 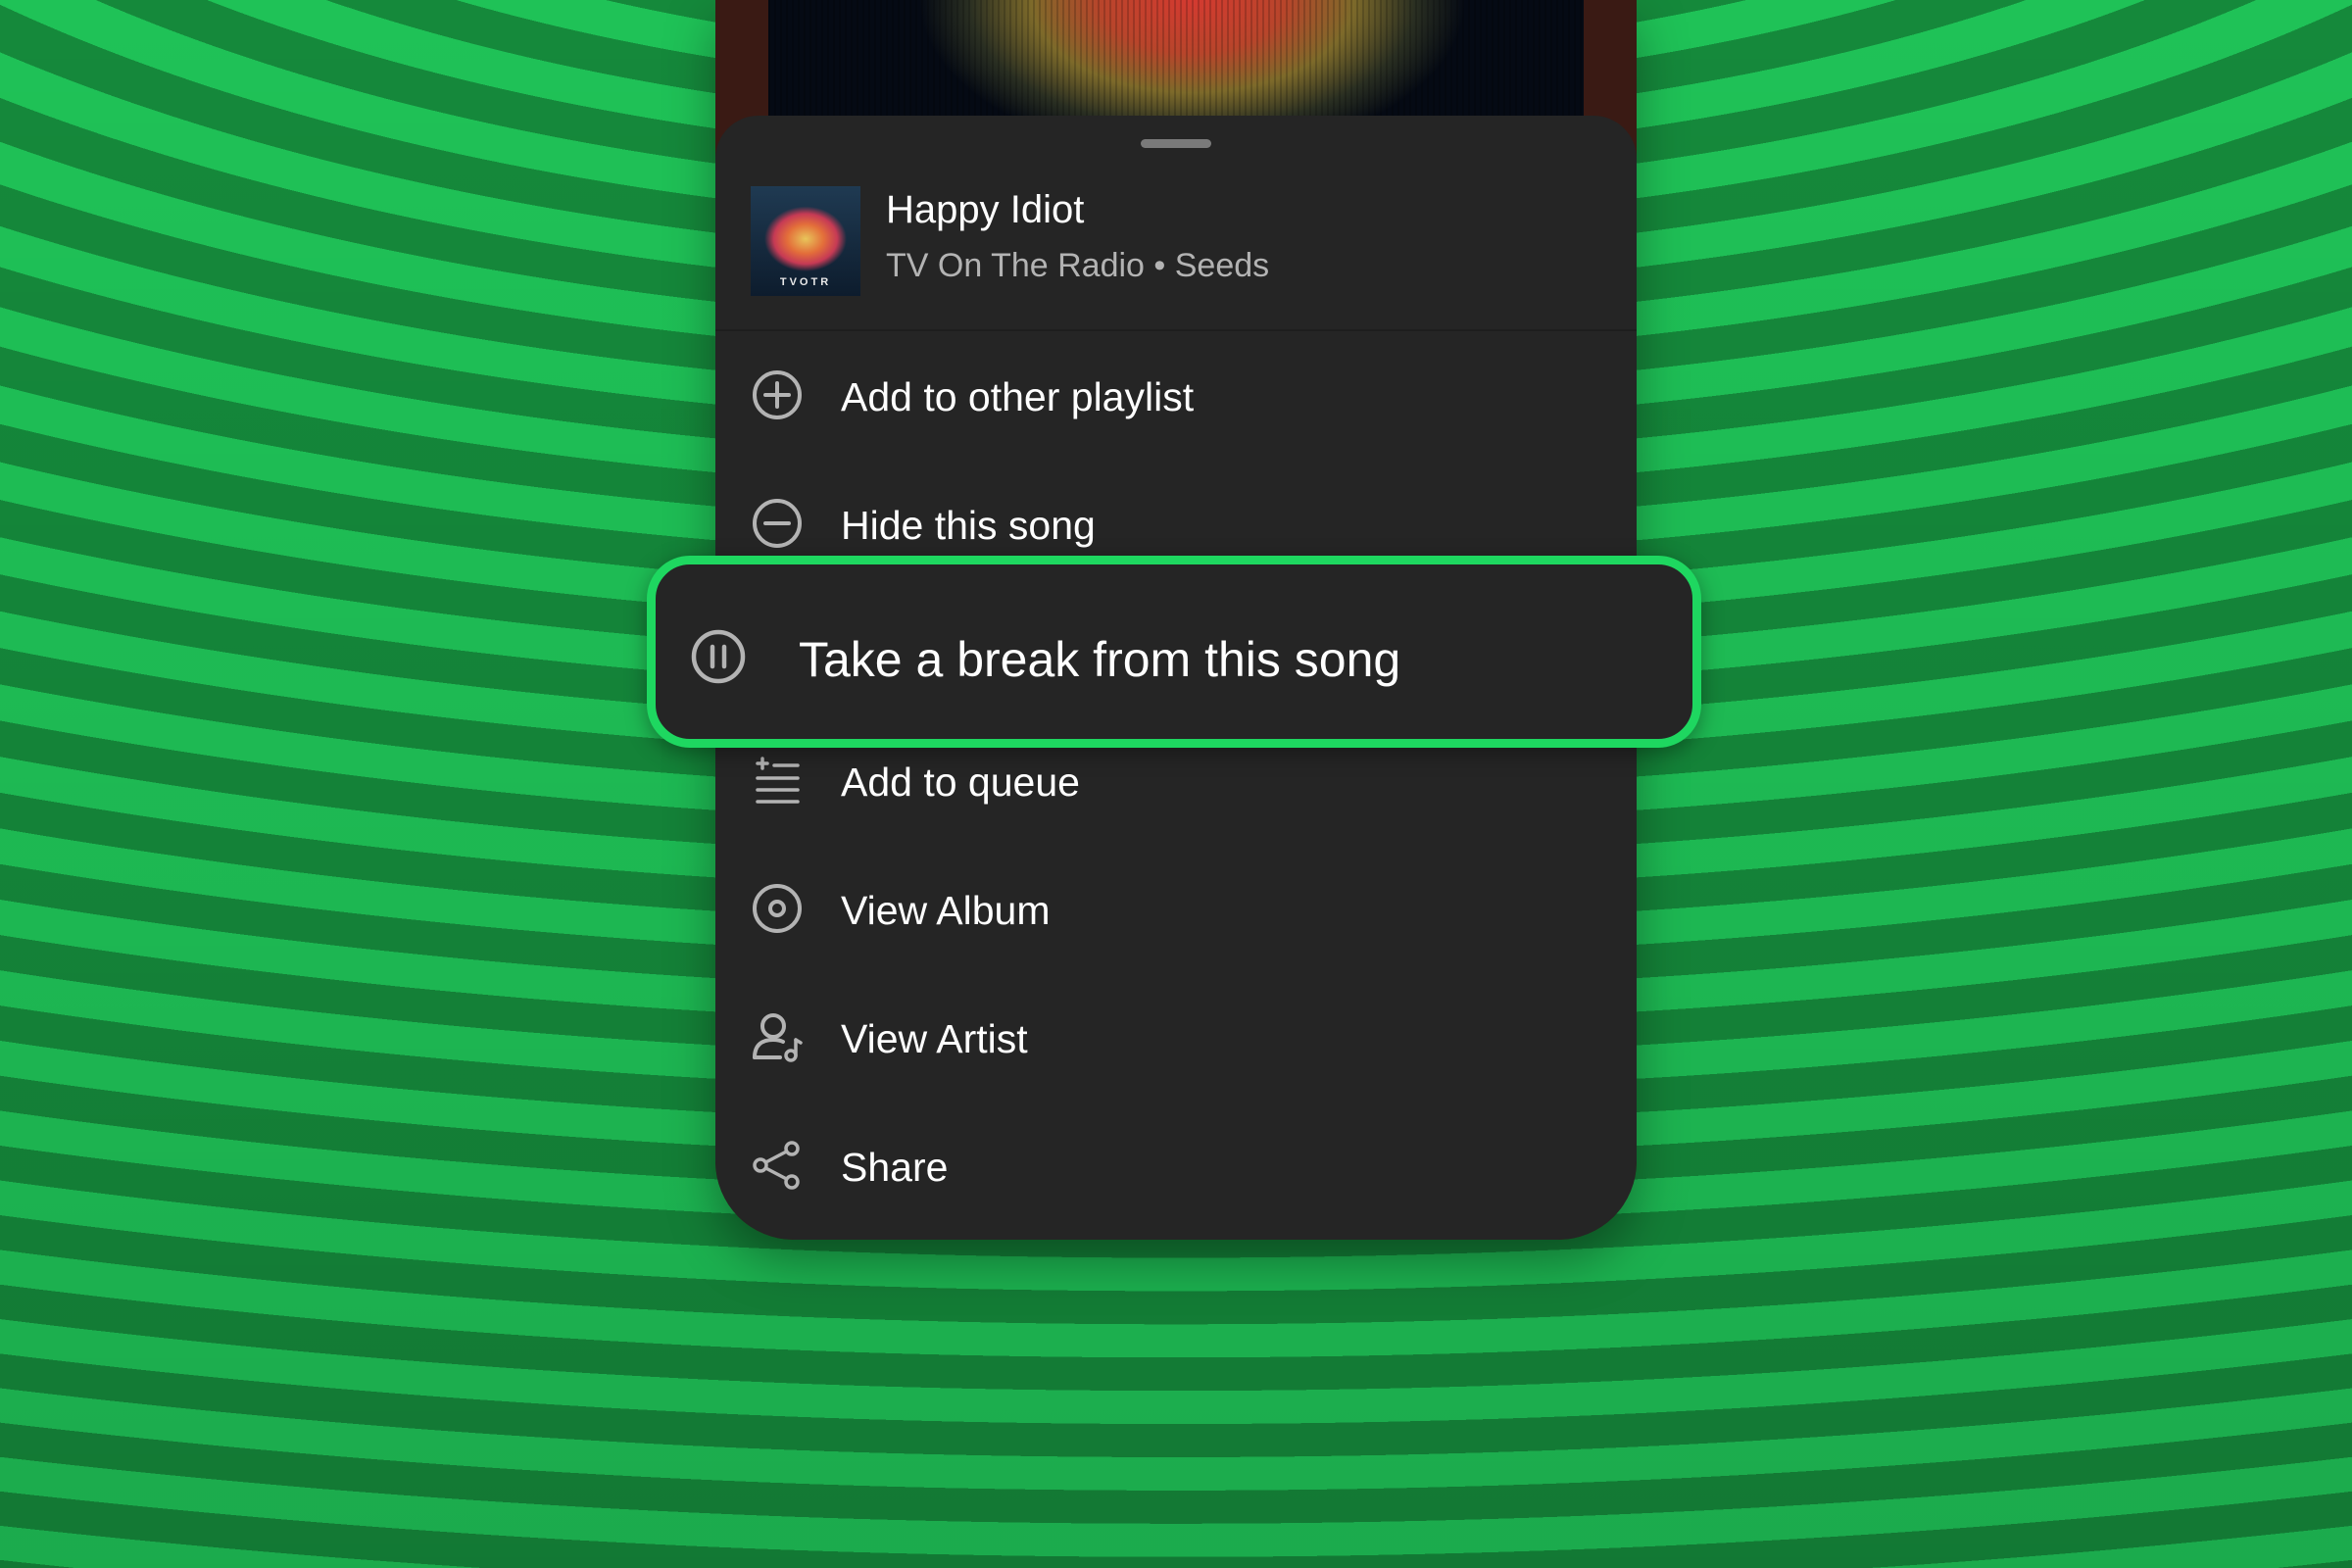 What do you see at coordinates (778, 780) in the screenshot?
I see `add-to-queue-icon` at bounding box center [778, 780].